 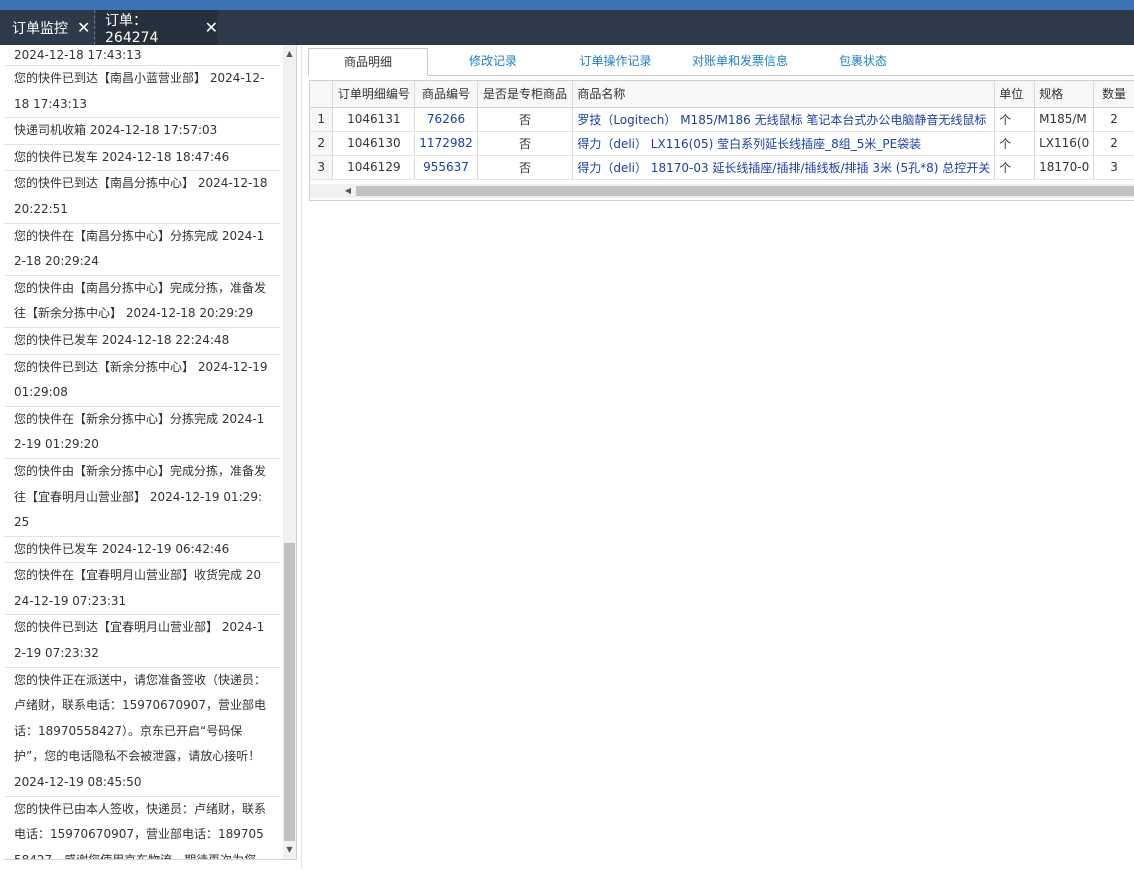 I want to click on tab-order-detail: 订单：264274 ✕, so click(x=157, y=28).